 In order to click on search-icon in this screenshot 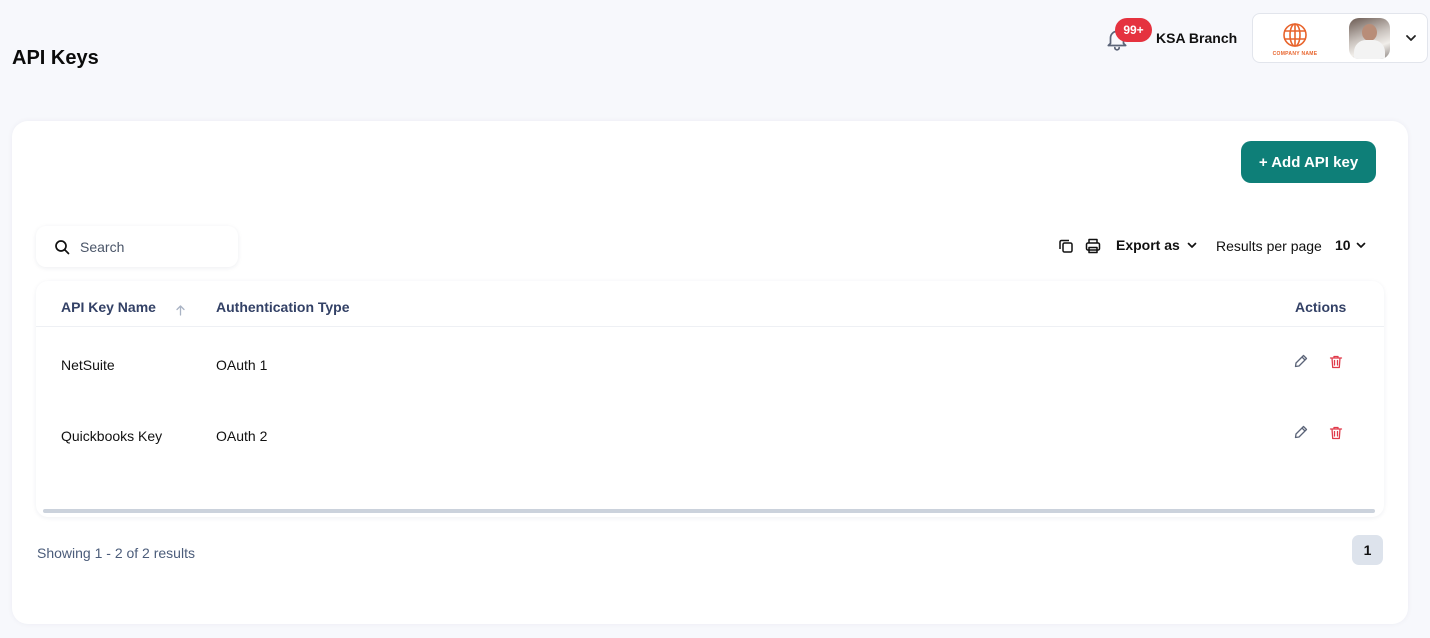, I will do `click(62, 246)`.